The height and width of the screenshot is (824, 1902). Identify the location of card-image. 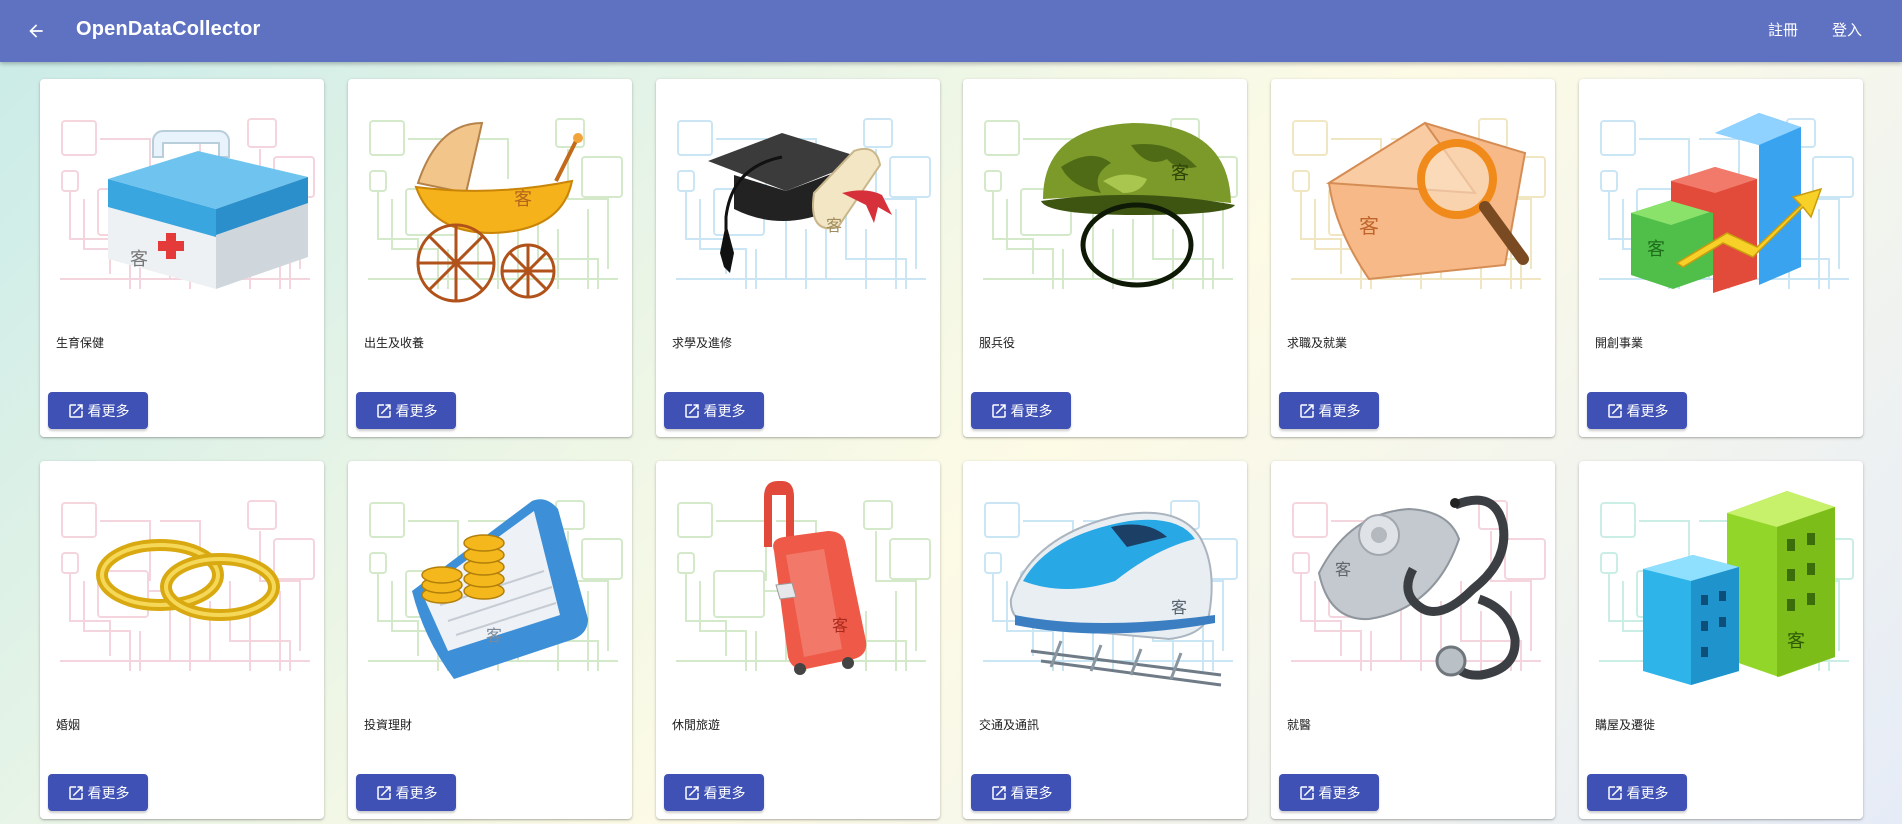
(182, 574).